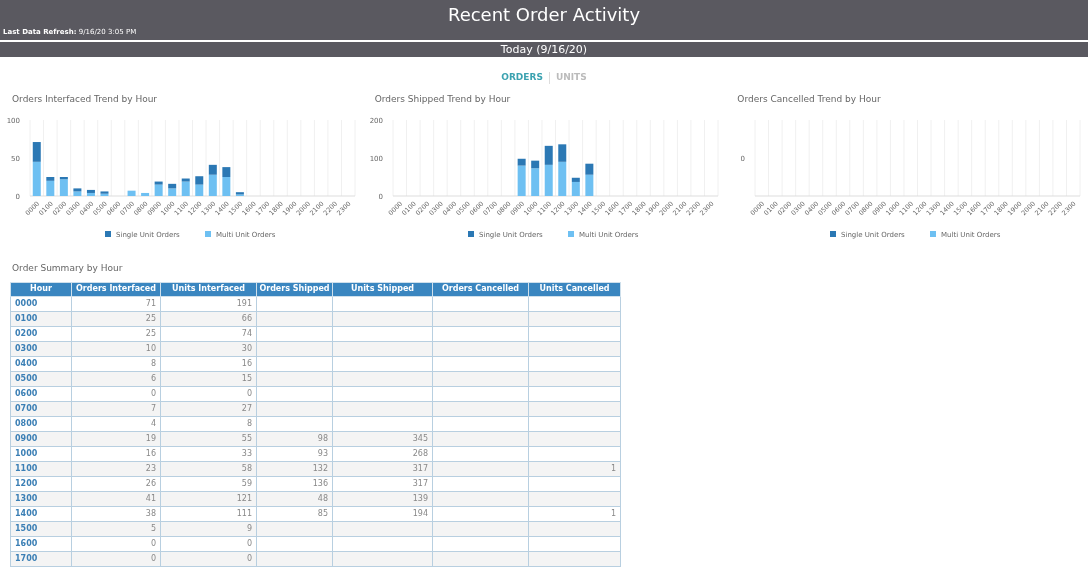 Image resolution: width=1088 pixels, height=575 pixels. Describe the element at coordinates (574, 289) in the screenshot. I see `column-header: Units Cancelled` at that location.